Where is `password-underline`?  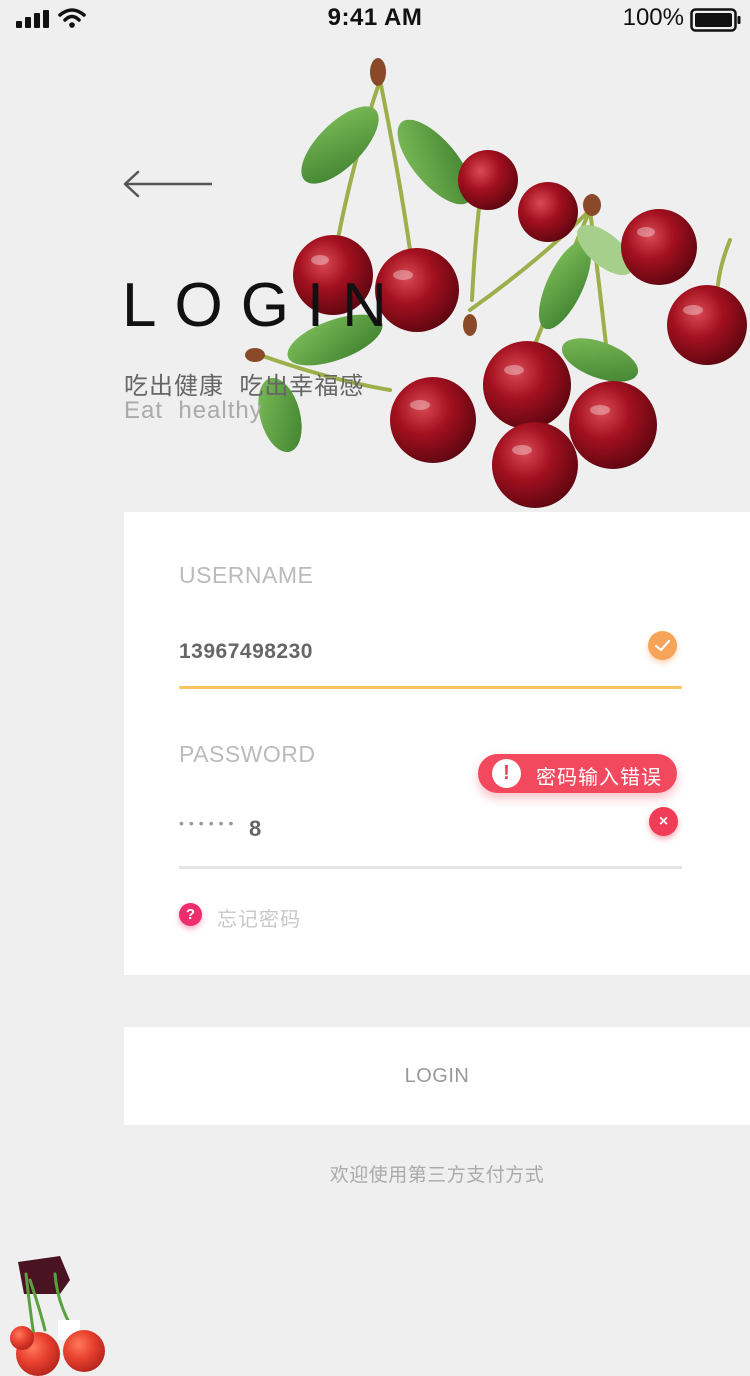 password-underline is located at coordinates (430, 867).